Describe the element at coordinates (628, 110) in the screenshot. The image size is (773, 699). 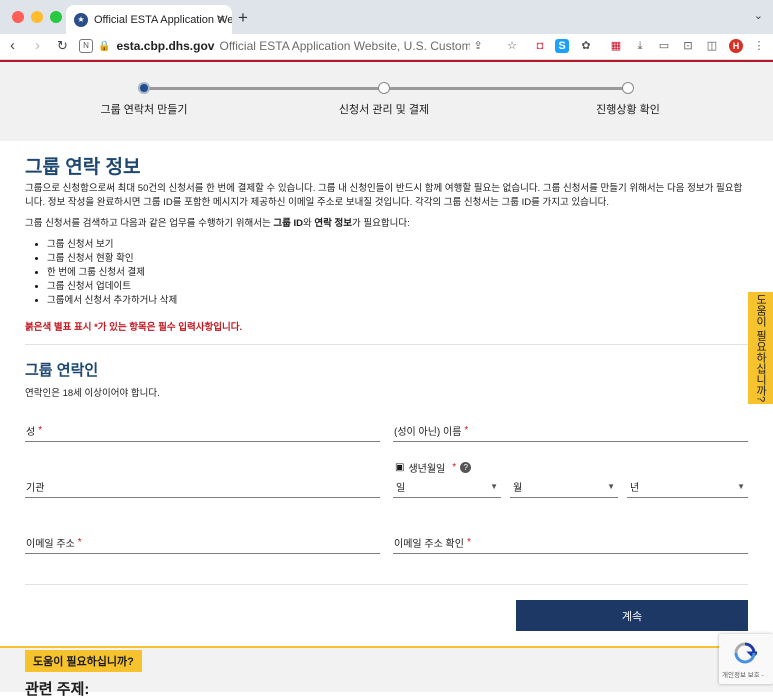
I see `step-3-label: 진행상황 확인` at that location.